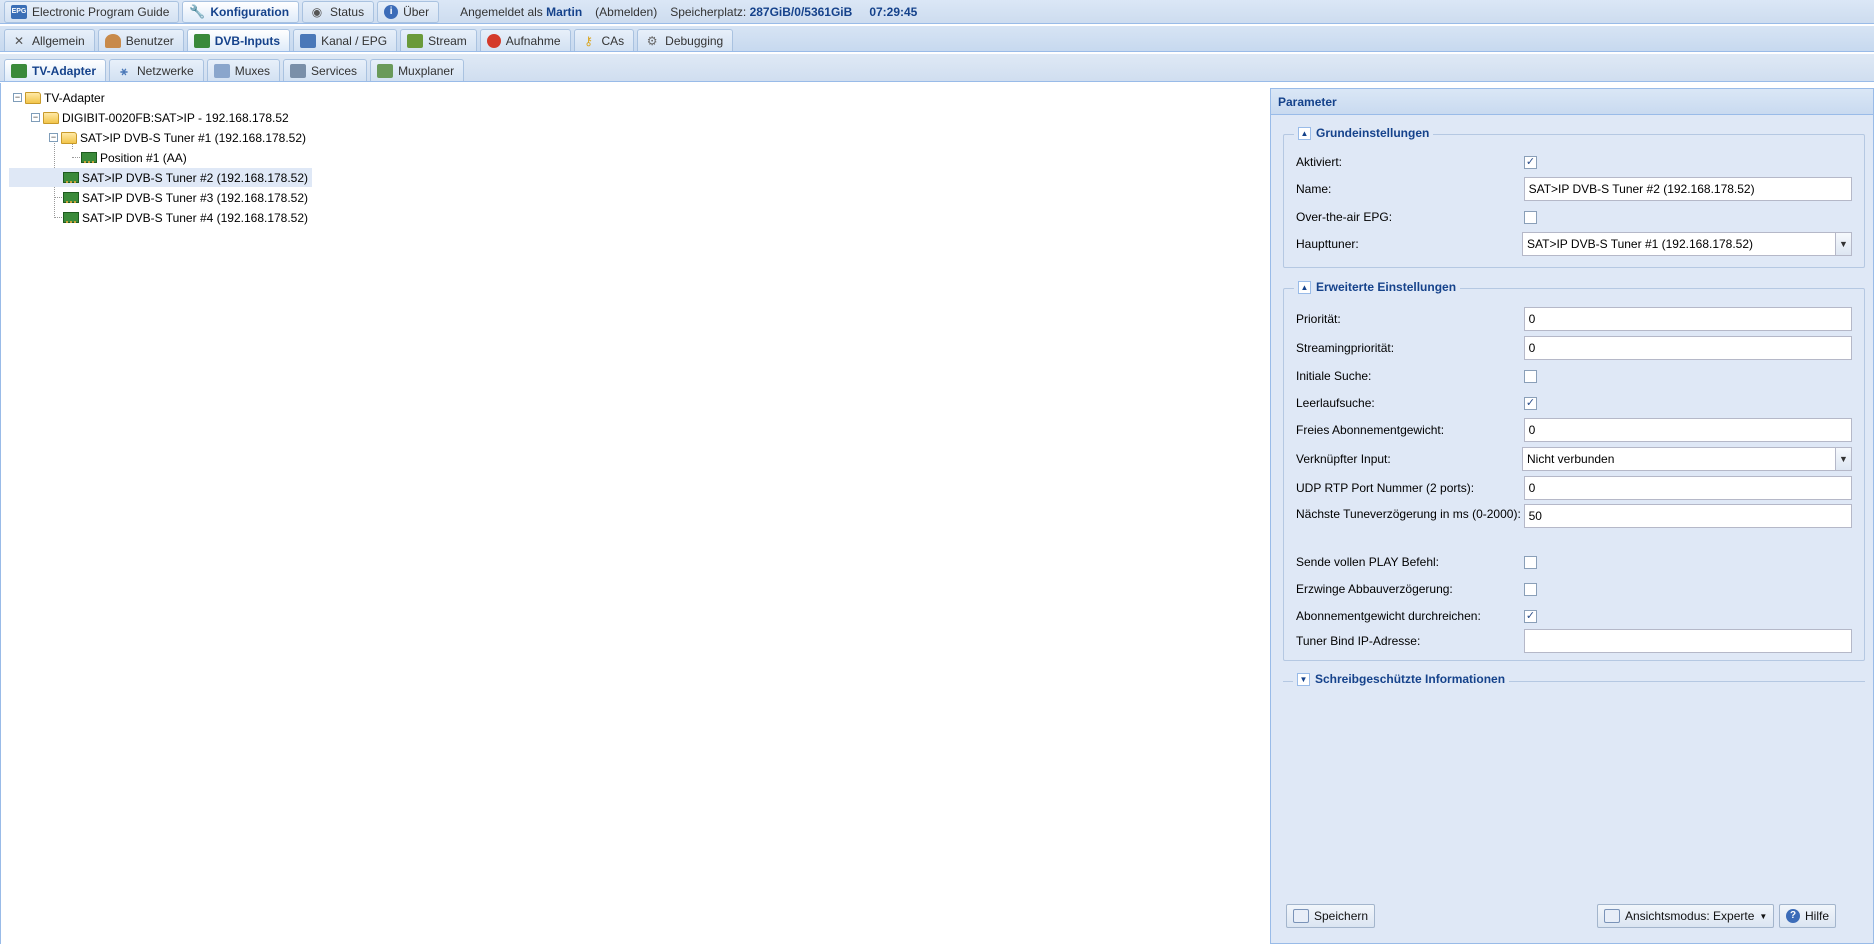 This screenshot has width=1874, height=944. I want to click on udp-port-input, so click(1687, 488).